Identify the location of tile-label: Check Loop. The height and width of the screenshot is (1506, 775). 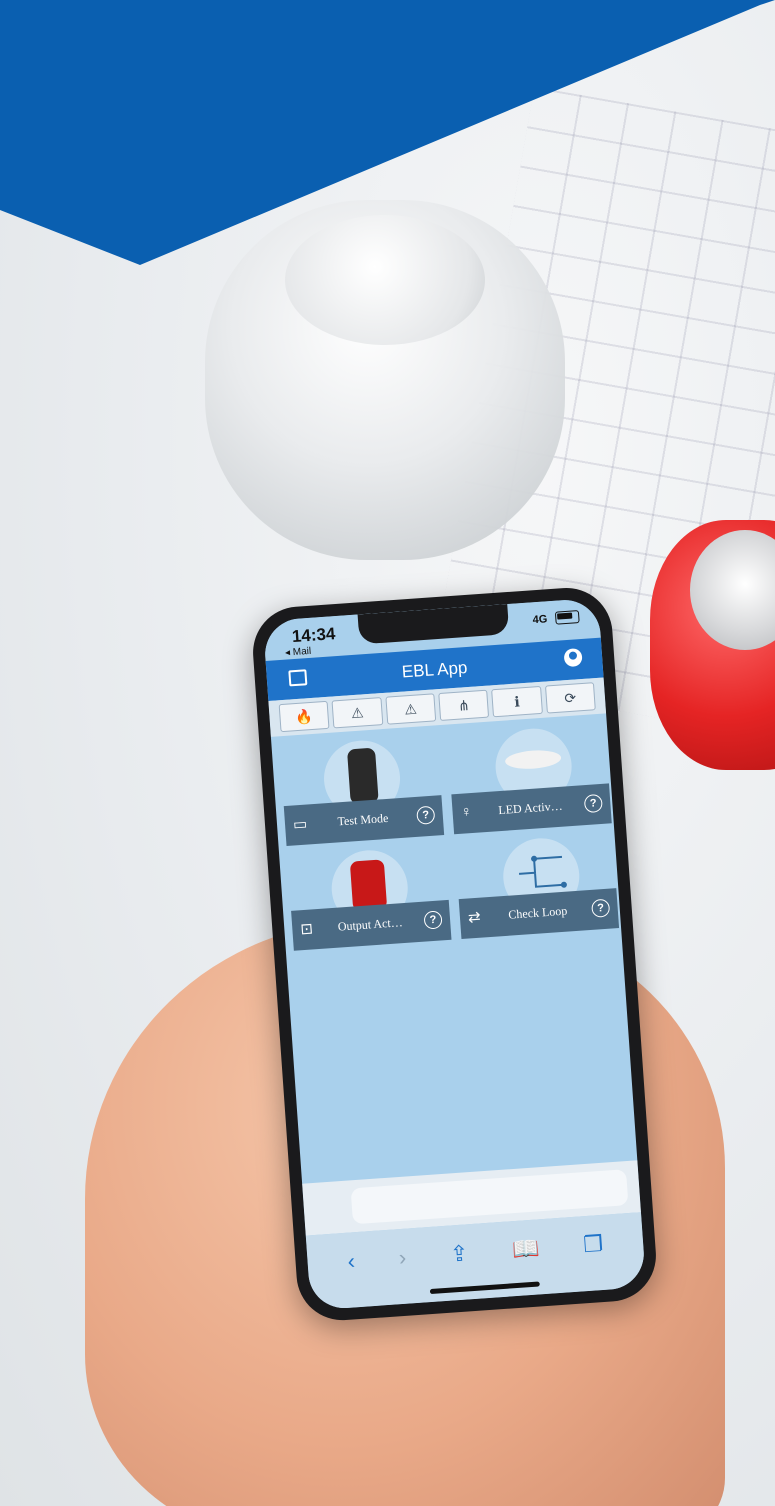
(537, 912).